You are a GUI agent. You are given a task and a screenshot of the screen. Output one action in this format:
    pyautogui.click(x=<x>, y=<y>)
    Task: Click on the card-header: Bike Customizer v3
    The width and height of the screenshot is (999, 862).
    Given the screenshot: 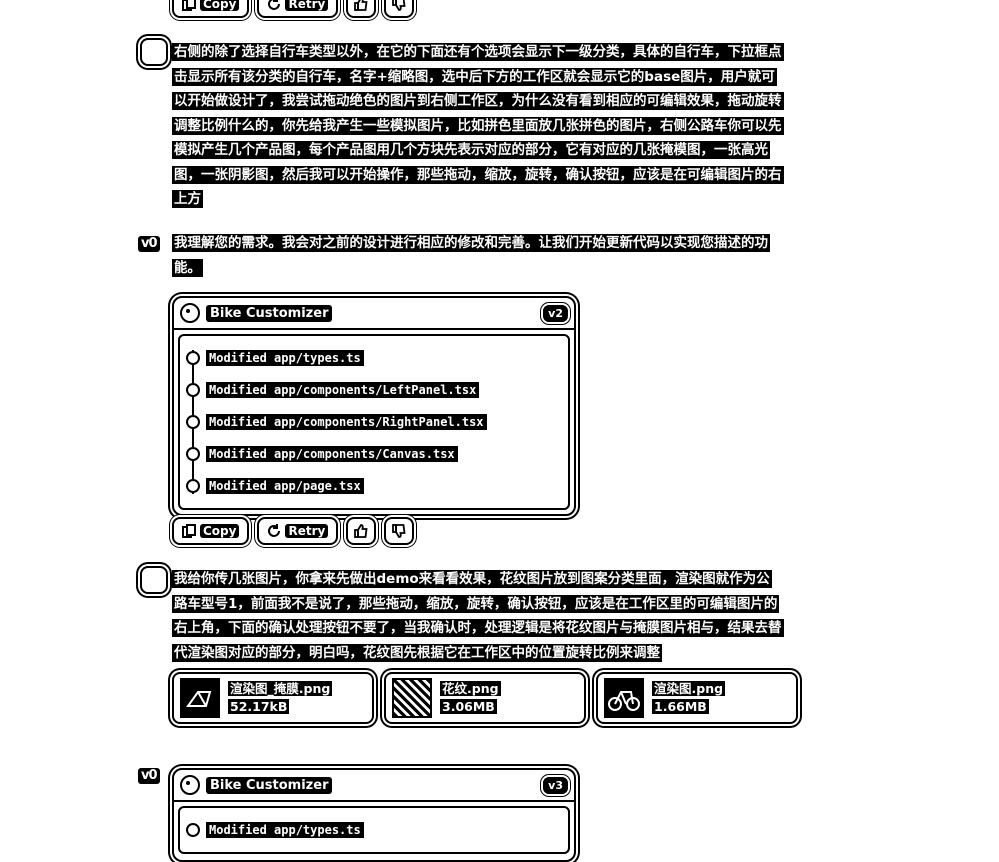 What is the action you would take?
    pyautogui.click(x=374, y=786)
    